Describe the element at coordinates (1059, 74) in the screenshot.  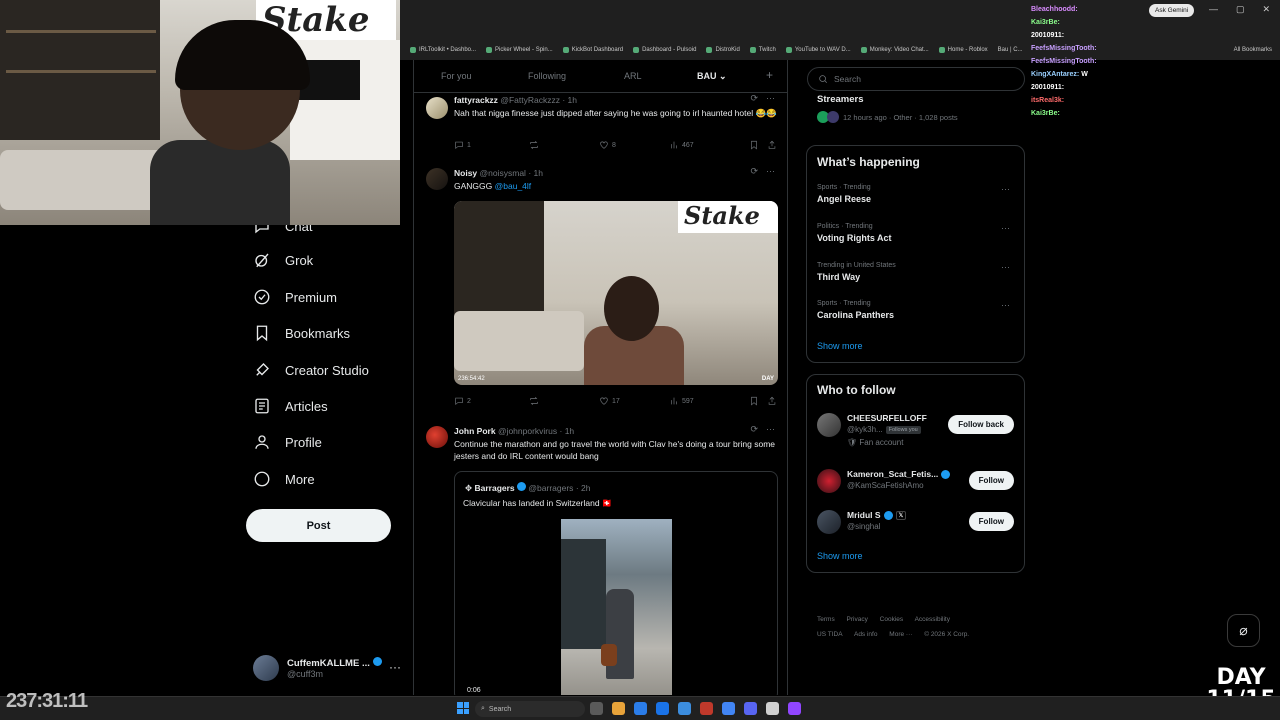
I see `chat-message: KingXAntarez: W` at that location.